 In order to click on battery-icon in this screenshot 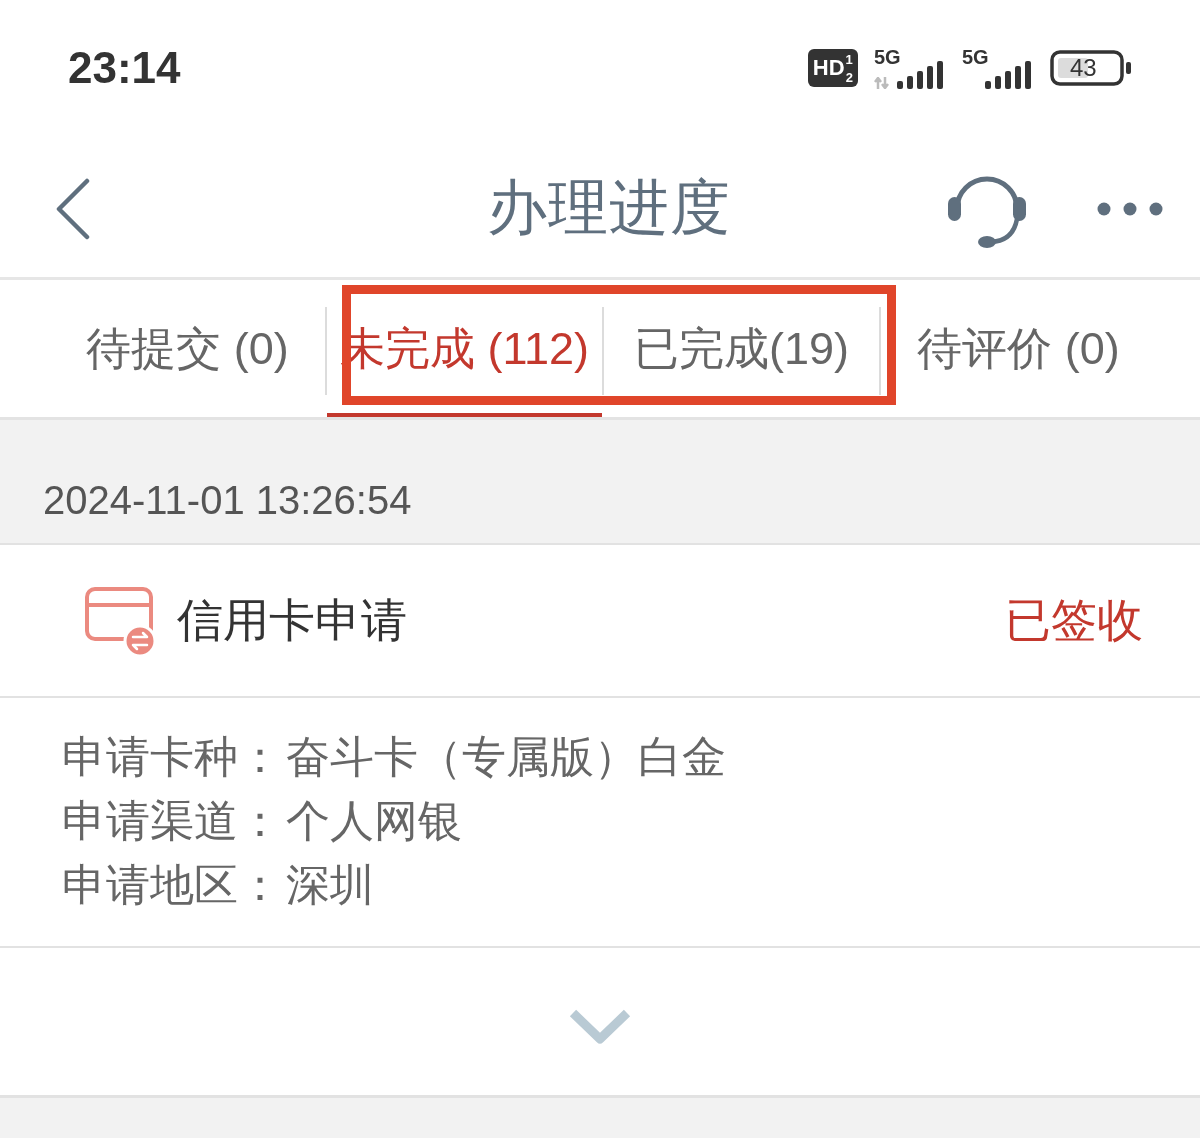, I will do `click(1091, 68)`.